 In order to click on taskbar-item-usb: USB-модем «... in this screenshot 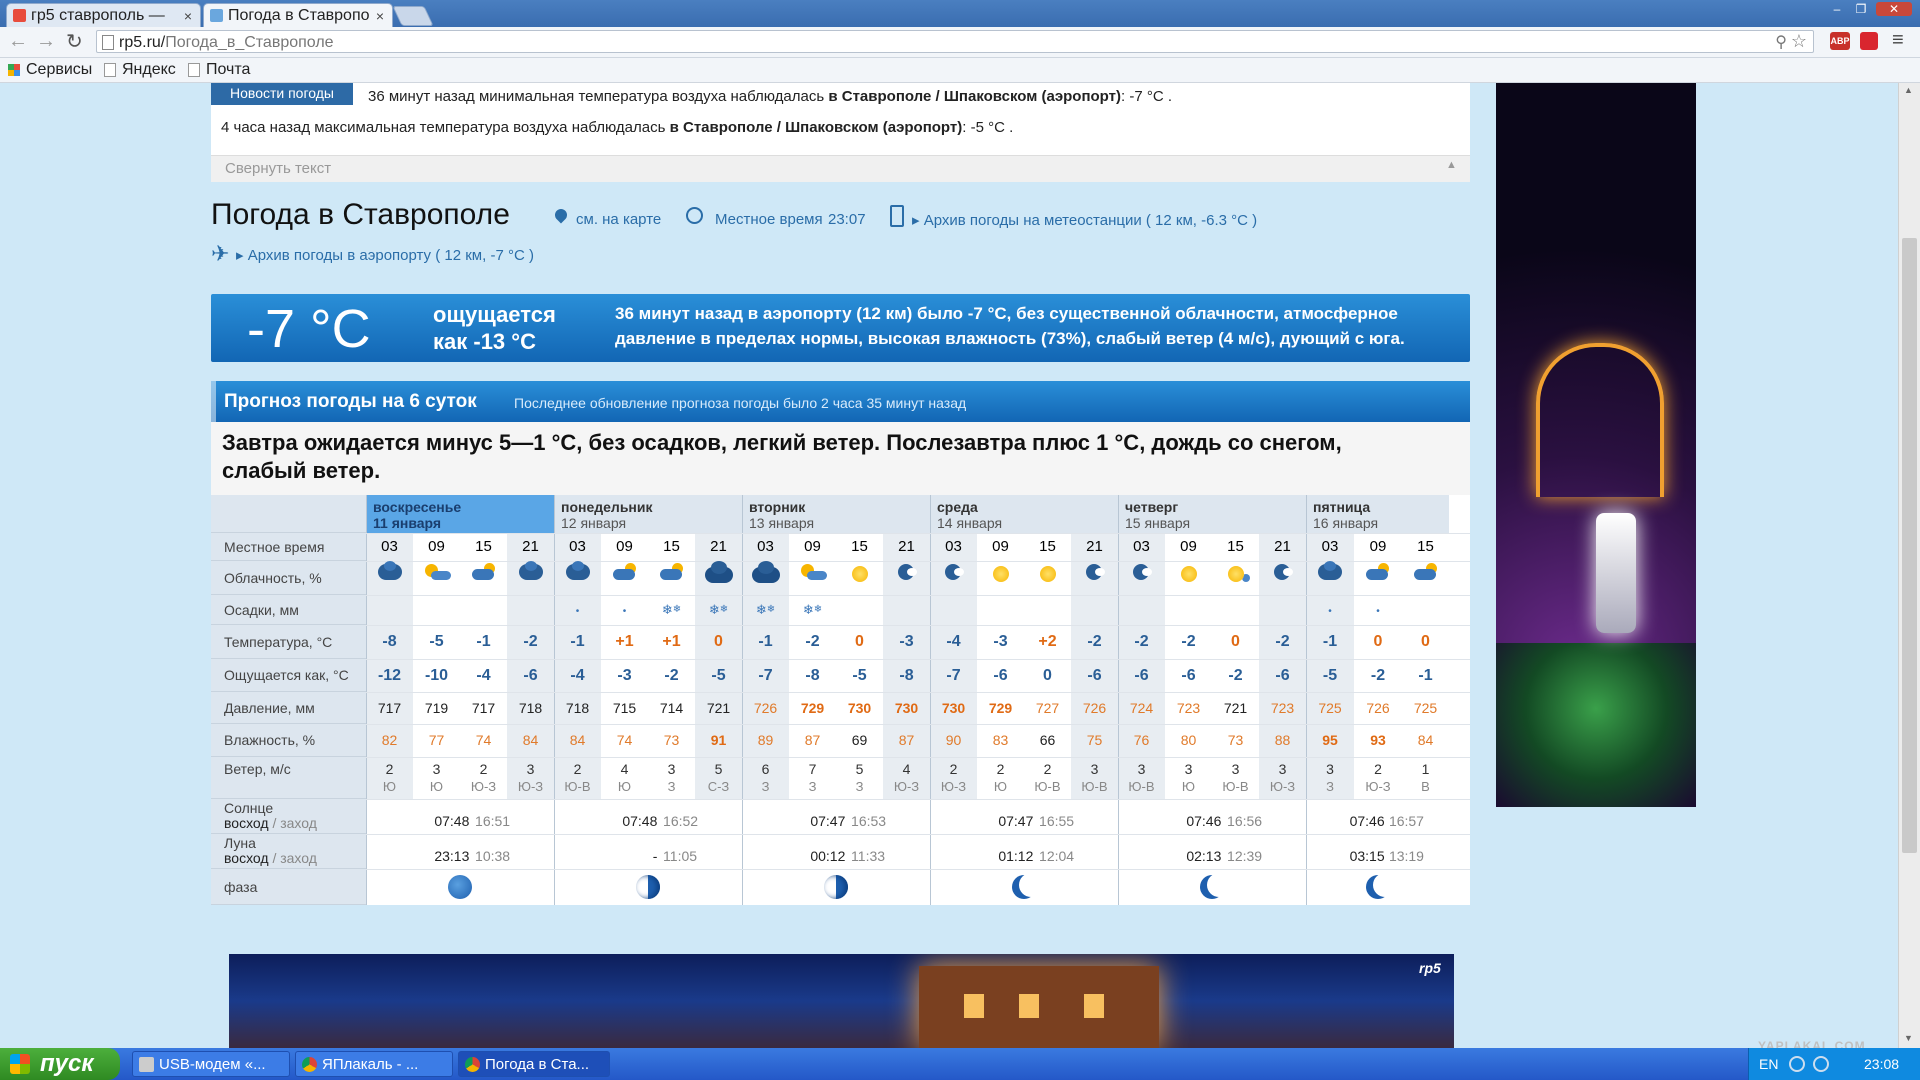, I will do `click(211, 1064)`.